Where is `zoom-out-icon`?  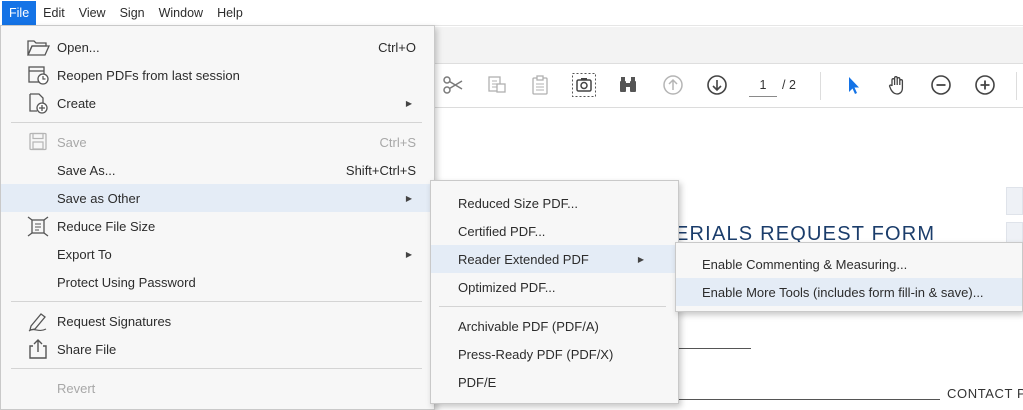 zoom-out-icon is located at coordinates (941, 85).